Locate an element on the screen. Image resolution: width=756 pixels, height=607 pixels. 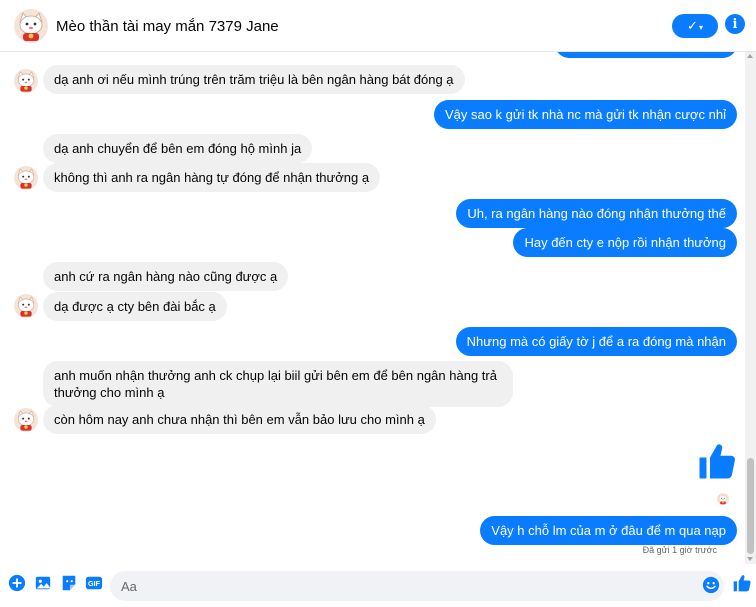
mark-read-button: ✓ ▾ is located at coordinates (695, 26).